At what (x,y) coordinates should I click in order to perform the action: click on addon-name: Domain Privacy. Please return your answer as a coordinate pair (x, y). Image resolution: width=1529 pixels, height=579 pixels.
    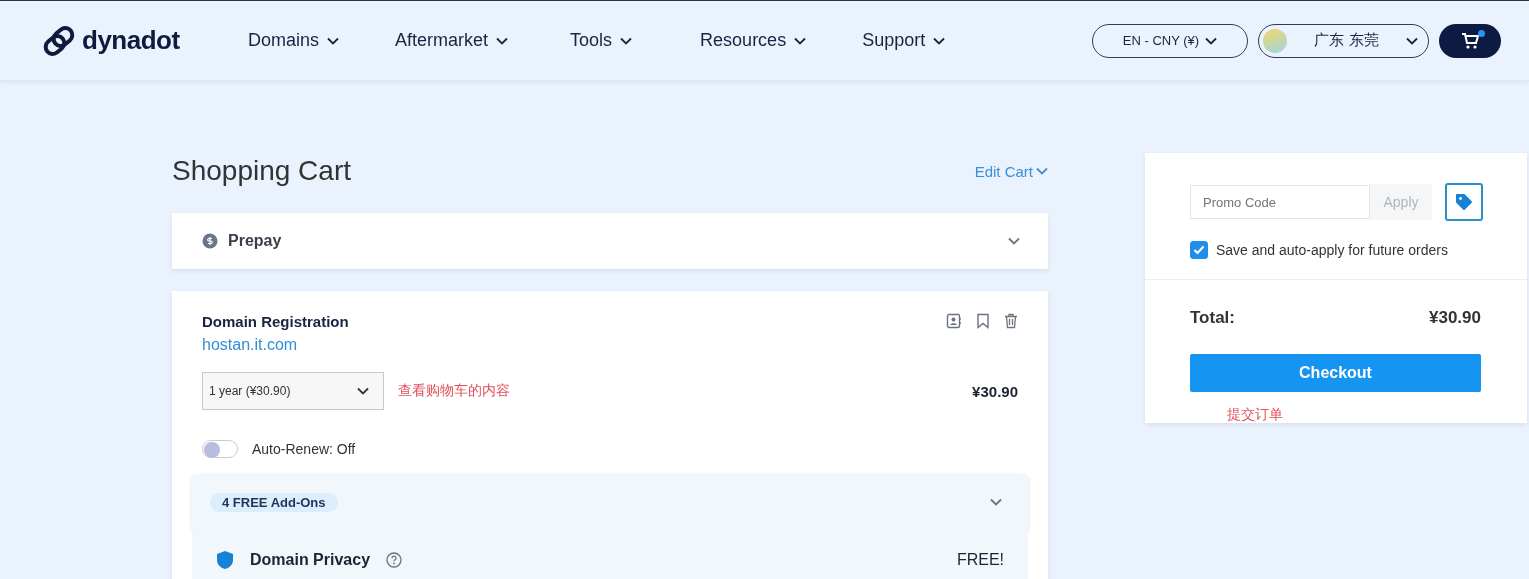
    Looking at the image, I should click on (310, 560).